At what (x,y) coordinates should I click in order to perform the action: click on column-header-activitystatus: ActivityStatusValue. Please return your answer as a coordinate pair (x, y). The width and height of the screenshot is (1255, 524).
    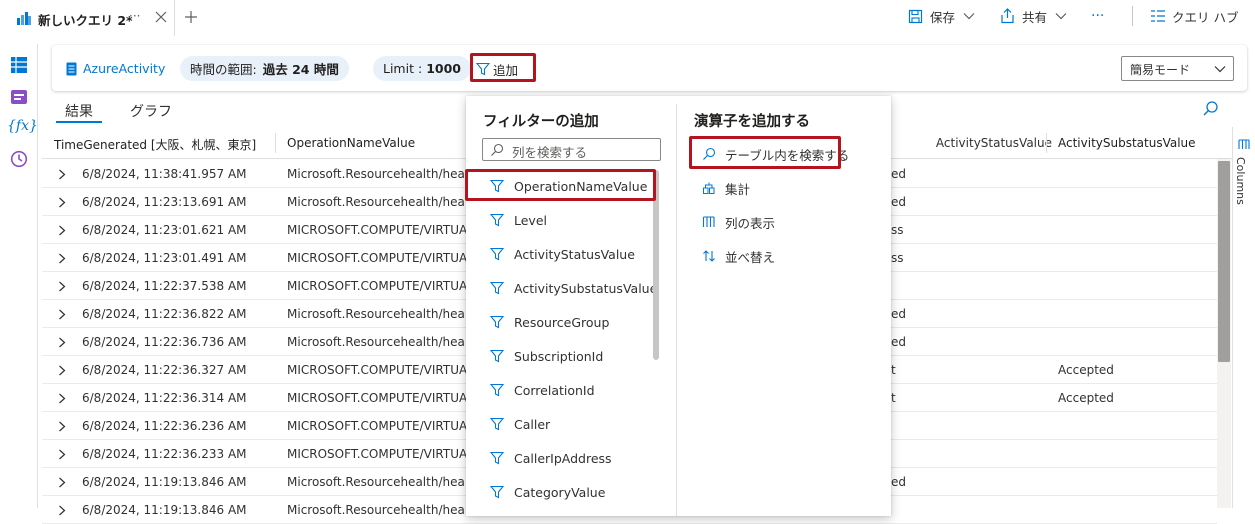
    Looking at the image, I should click on (994, 143).